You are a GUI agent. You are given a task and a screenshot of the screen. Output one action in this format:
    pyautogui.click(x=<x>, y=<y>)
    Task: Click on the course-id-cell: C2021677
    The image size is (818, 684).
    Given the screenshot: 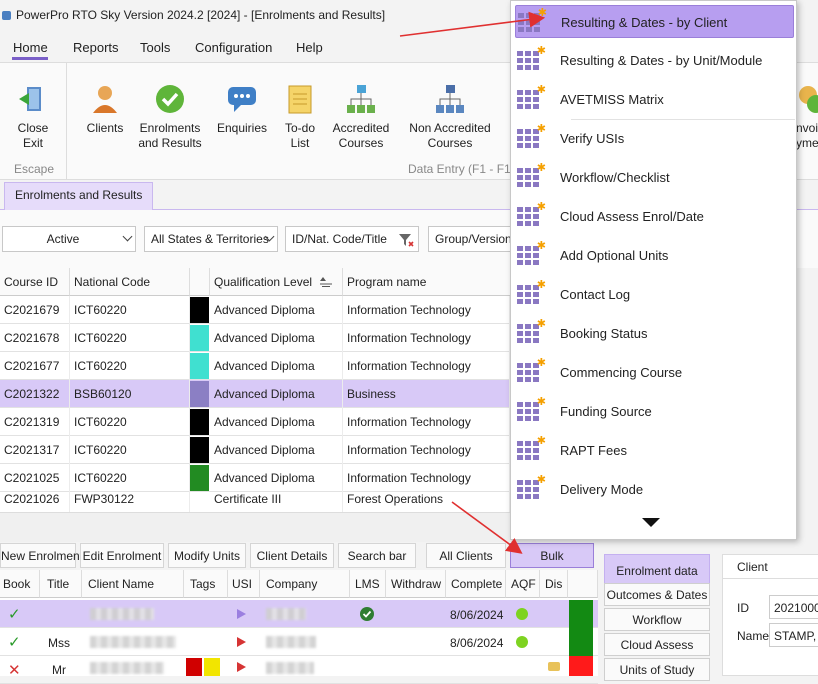 What is the action you would take?
    pyautogui.click(x=35, y=366)
    